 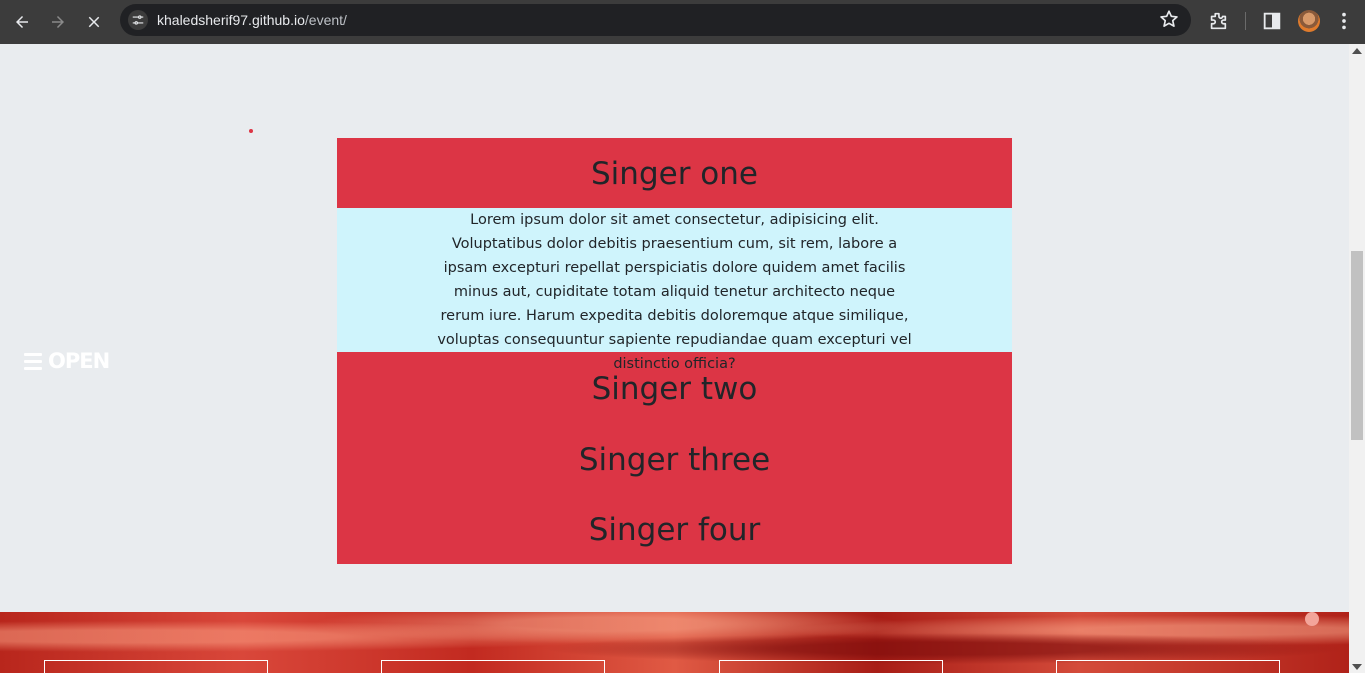 What do you see at coordinates (79, 361) in the screenshot?
I see `open-label: OPEN` at bounding box center [79, 361].